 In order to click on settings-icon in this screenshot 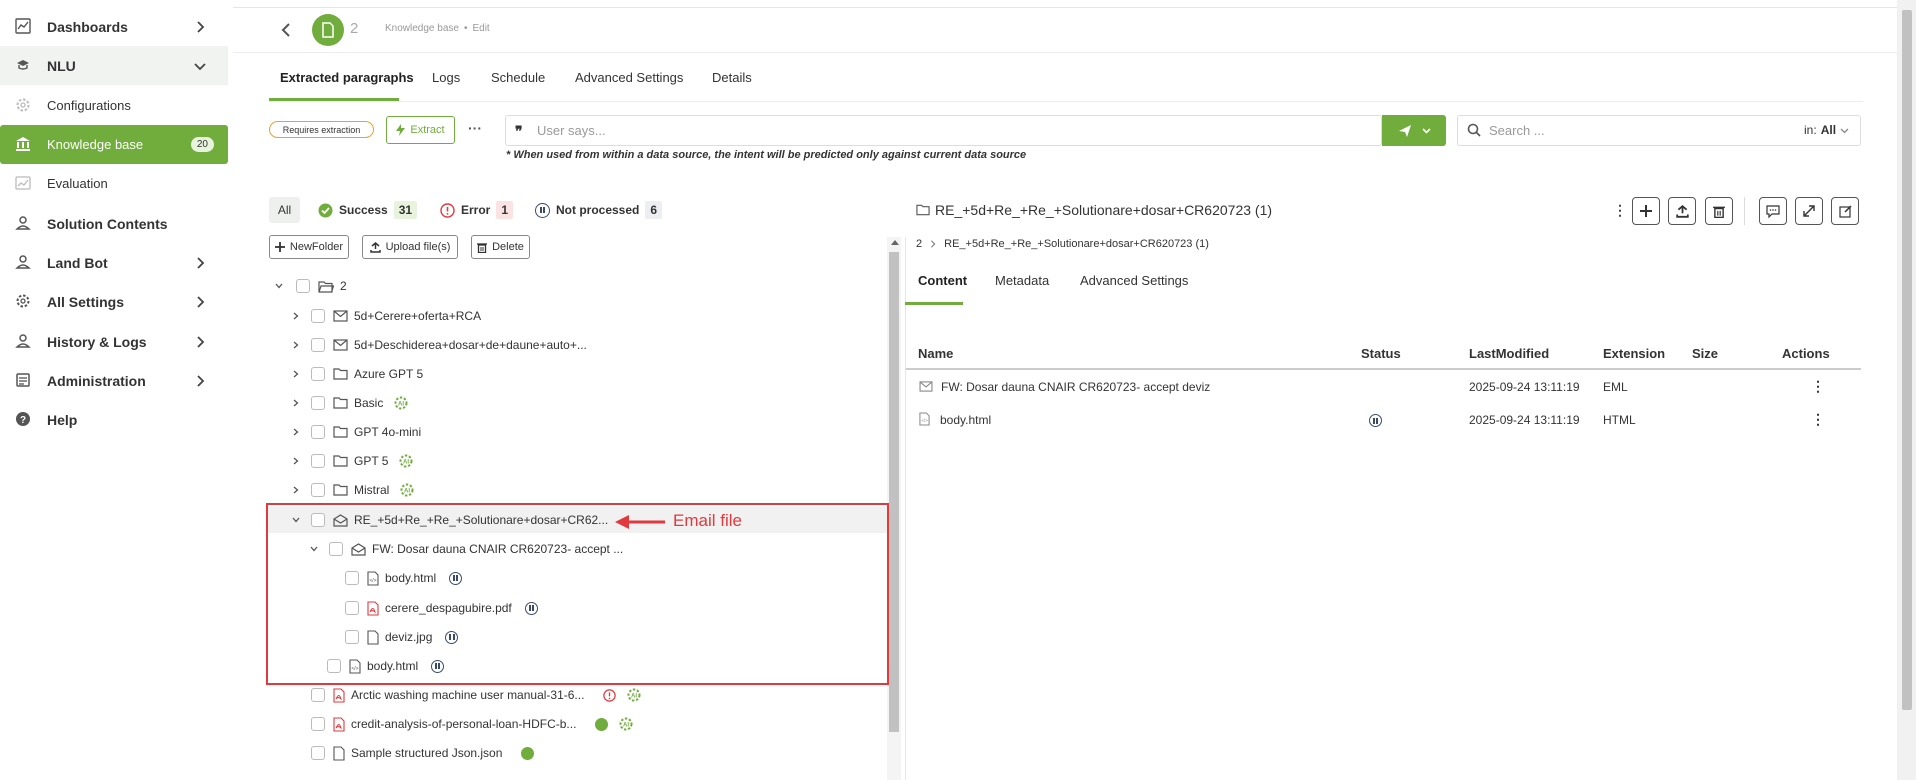, I will do `click(24, 302)`.